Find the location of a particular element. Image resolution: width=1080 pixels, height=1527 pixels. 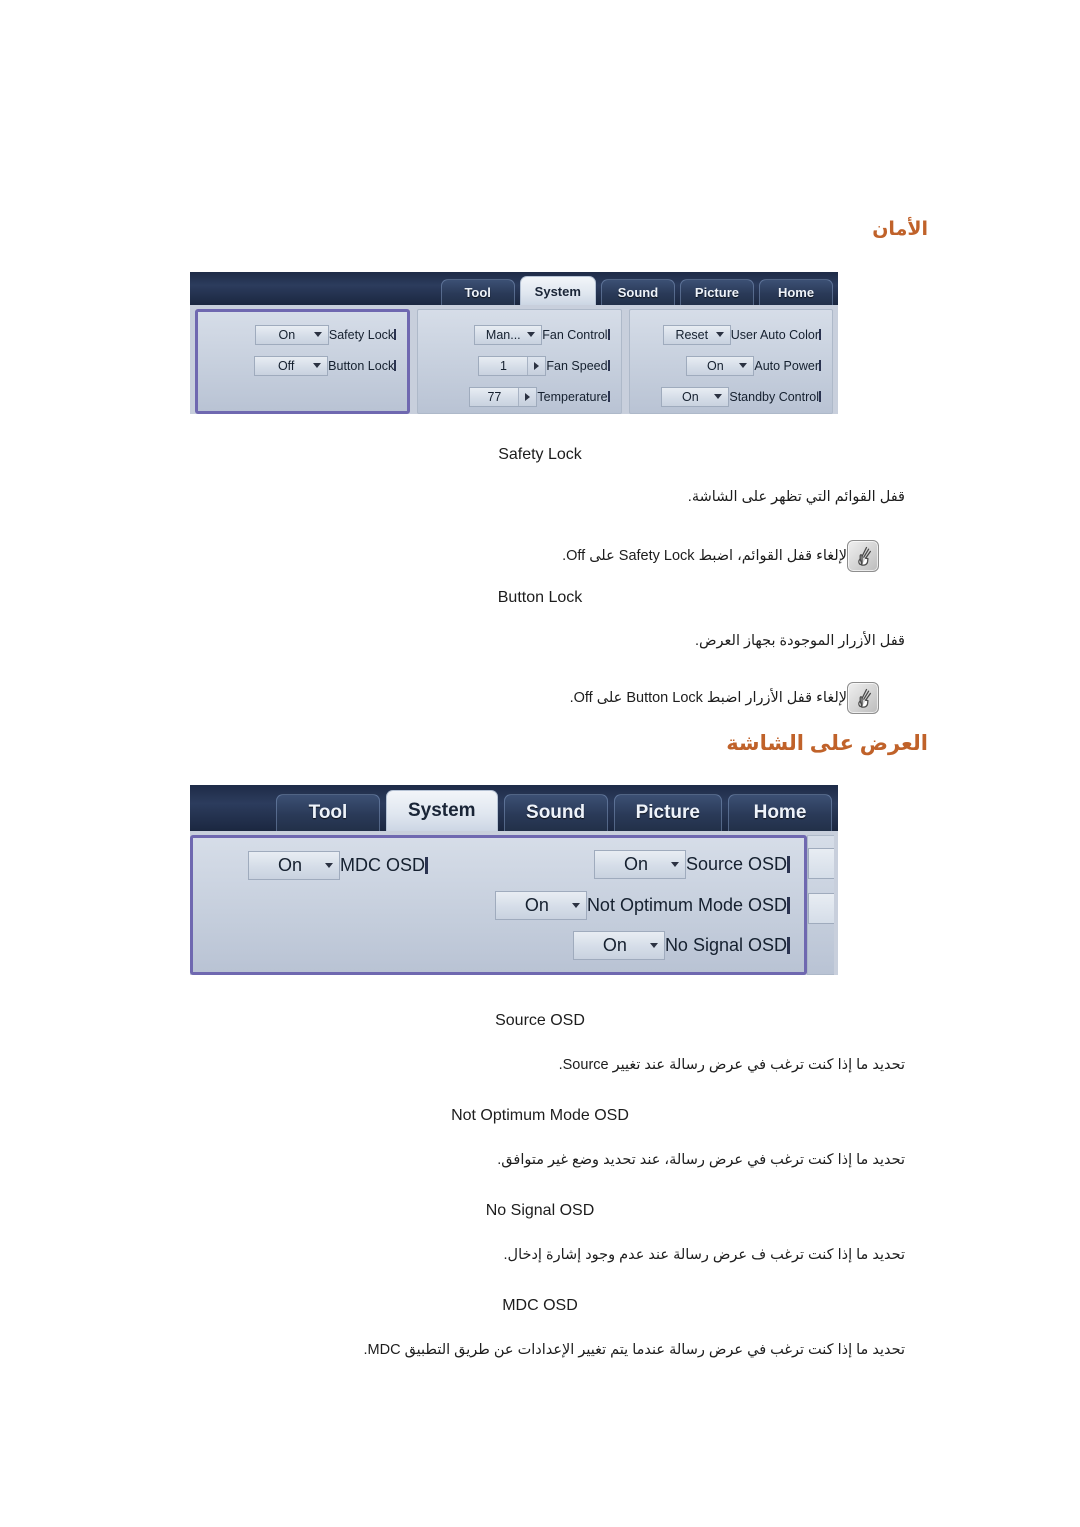

description-button-lock: قفل الأزرار الموجودة بجهاز العرض. is located at coordinates (799, 641).